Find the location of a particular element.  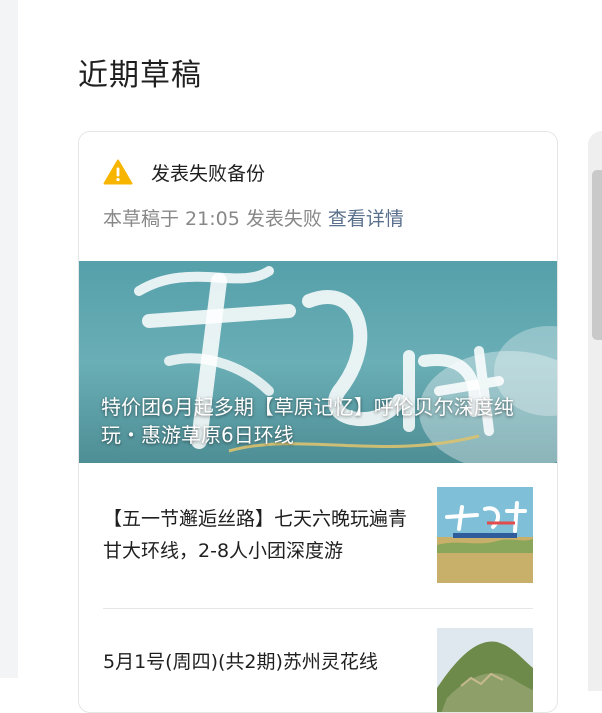

post-divider is located at coordinates (318, 608).